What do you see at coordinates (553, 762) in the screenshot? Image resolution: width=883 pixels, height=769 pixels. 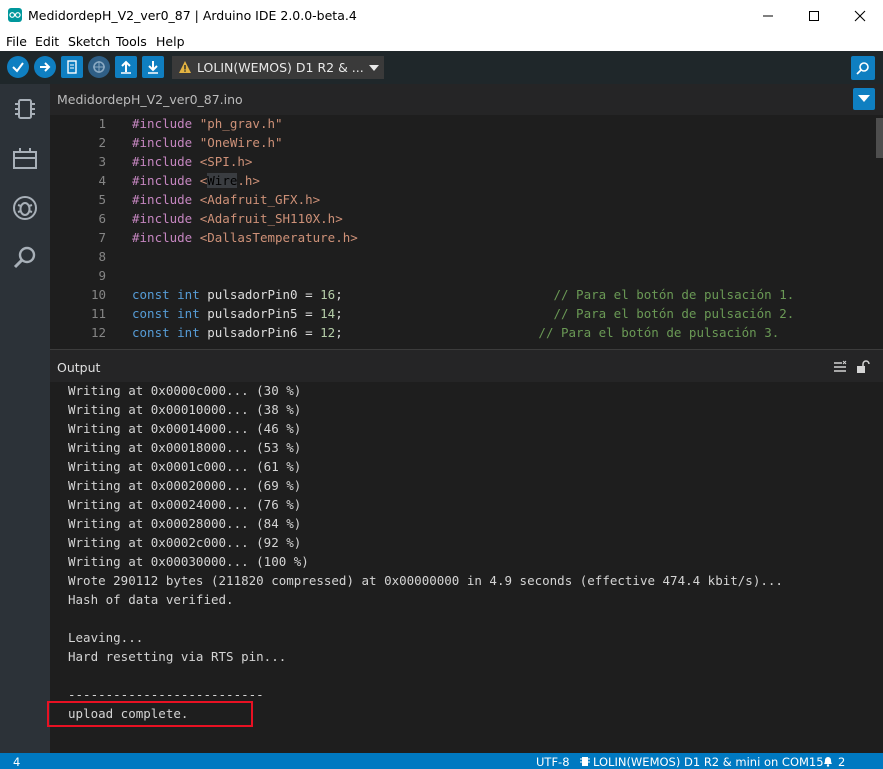 I see `status-encoding: UTF-8` at bounding box center [553, 762].